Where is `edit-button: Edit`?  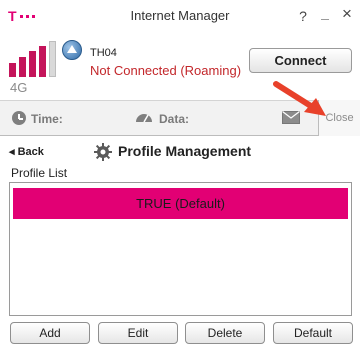 edit-button: Edit is located at coordinates (138, 333).